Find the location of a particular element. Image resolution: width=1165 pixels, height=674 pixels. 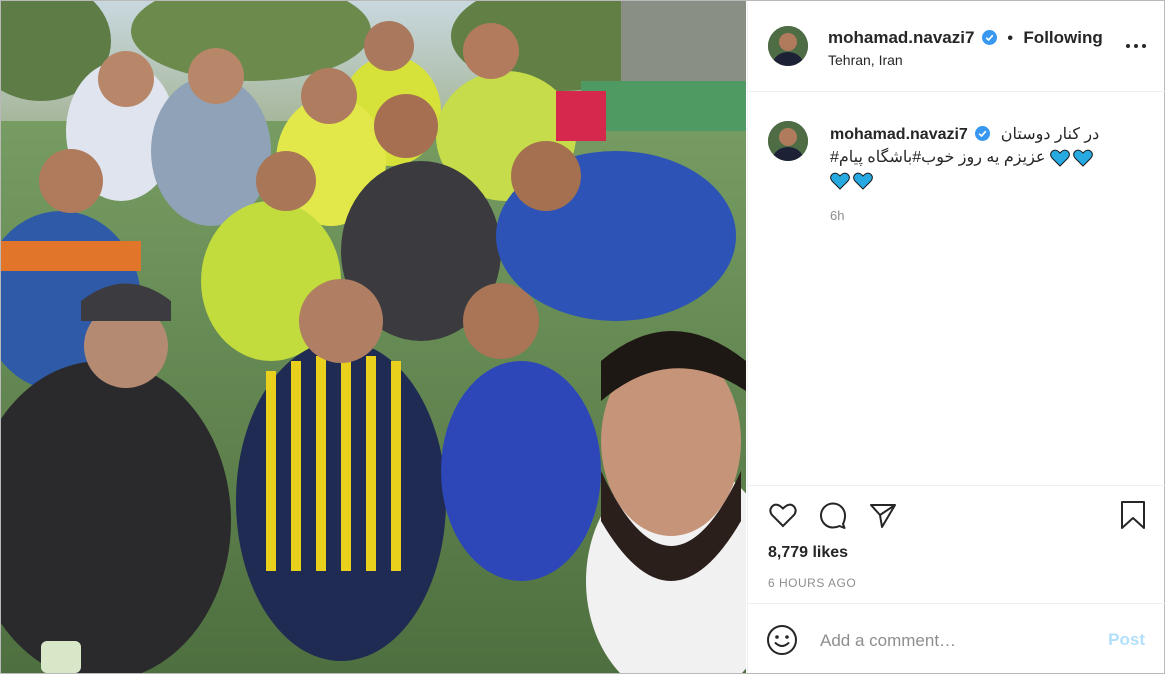

post-time-ago: 6 HOURS AGO is located at coordinates (812, 583).